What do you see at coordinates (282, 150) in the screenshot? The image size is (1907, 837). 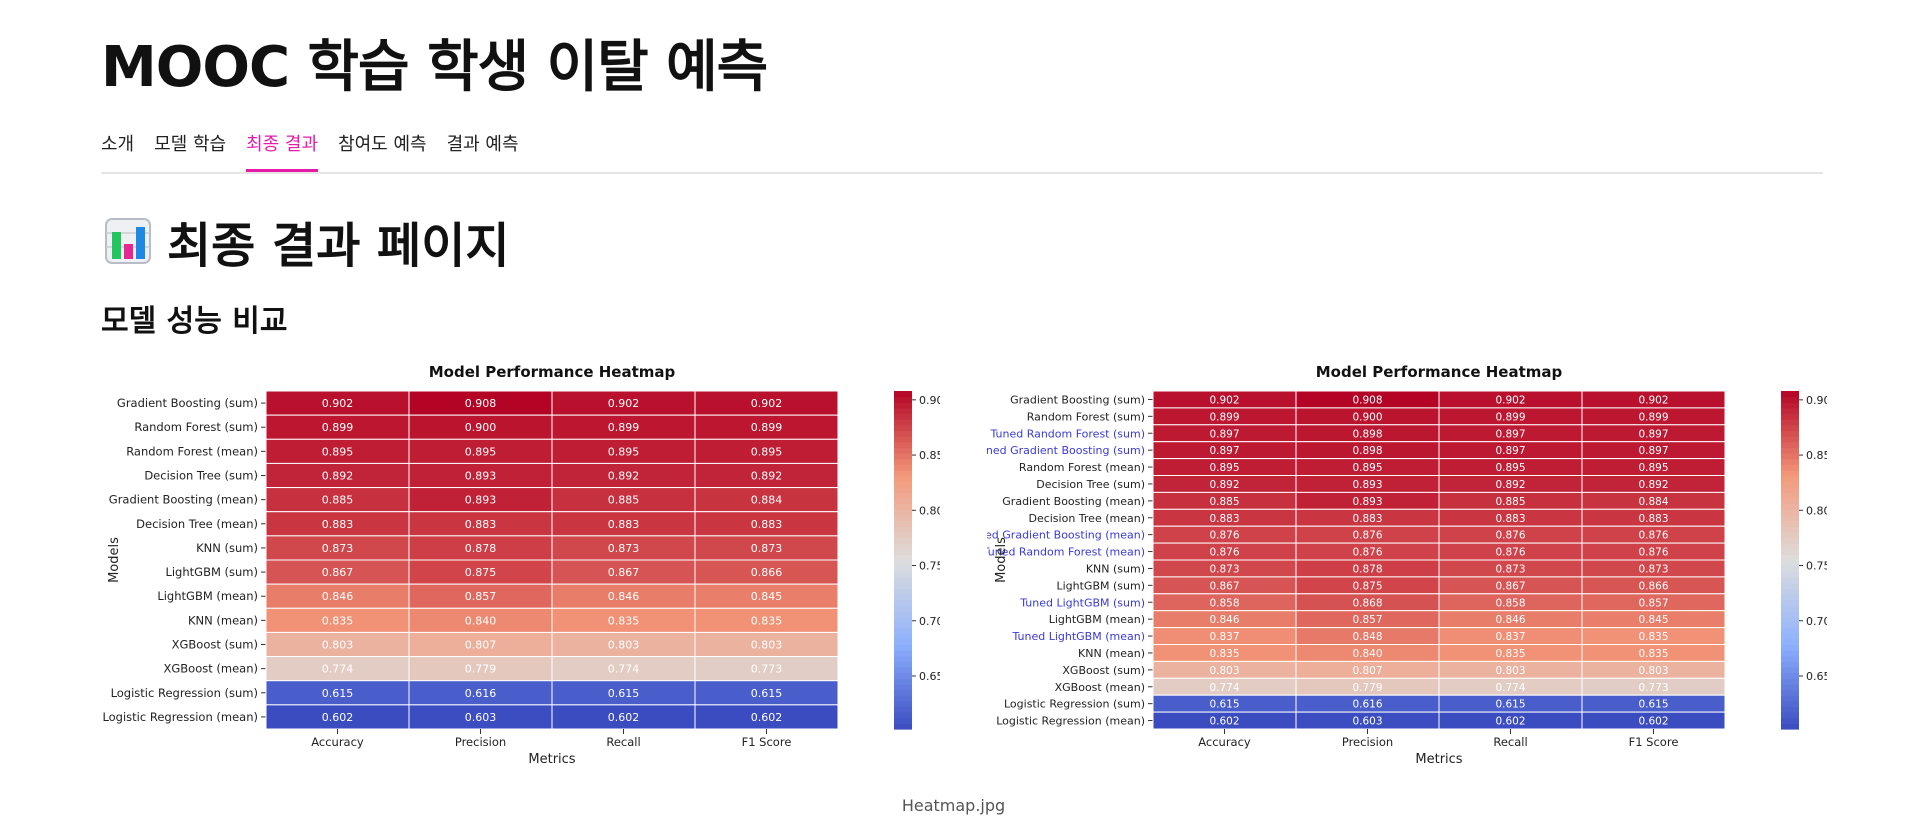 I see `tab-final-results: 최종 결과` at bounding box center [282, 150].